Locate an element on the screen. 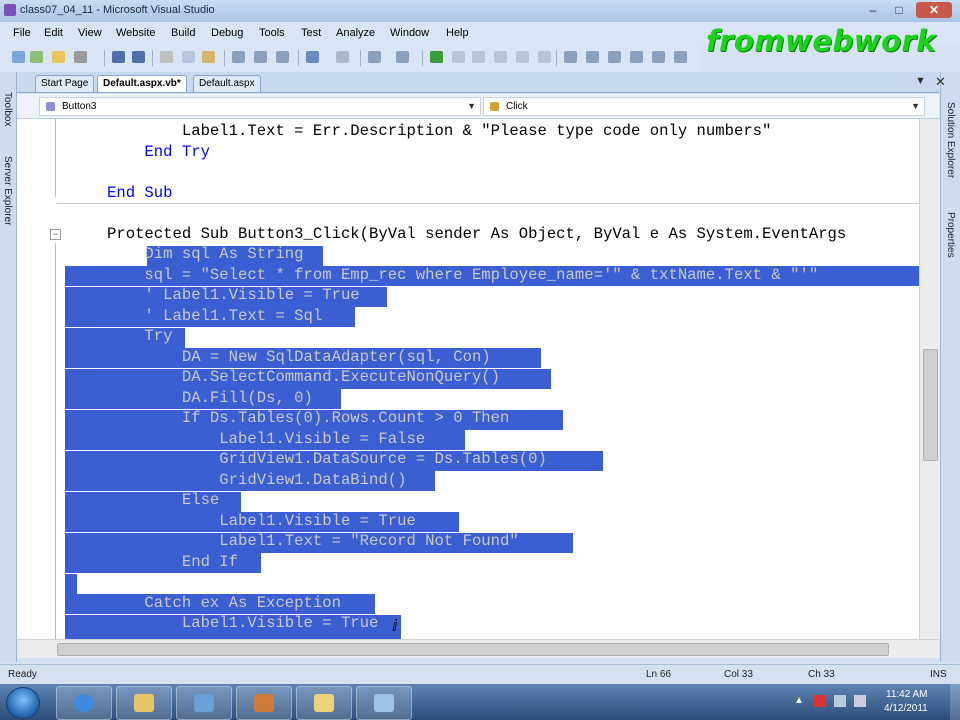 This screenshot has height=720, width=960. menu-file: File is located at coordinates (22, 33).